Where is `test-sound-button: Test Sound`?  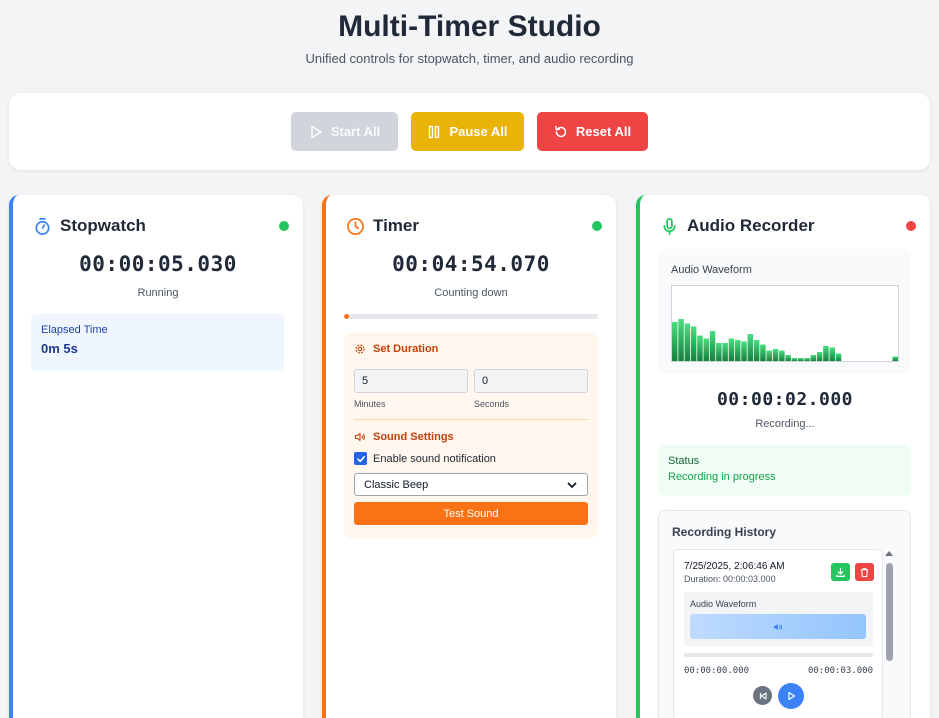
test-sound-button: Test Sound is located at coordinates (471, 513).